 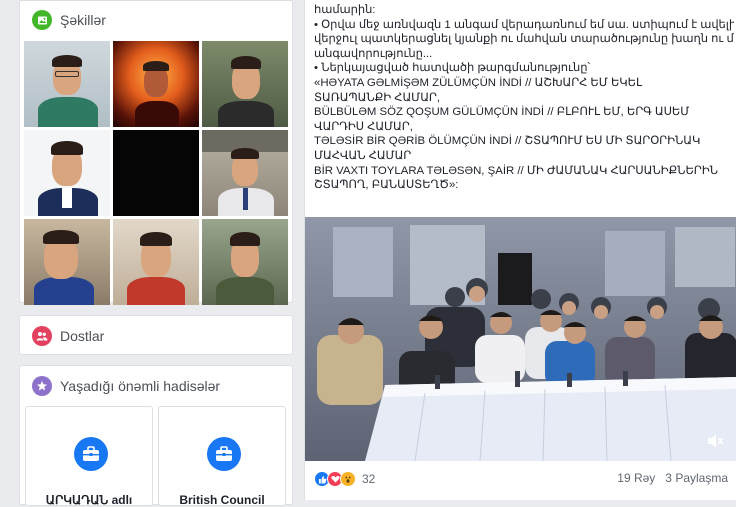 I want to click on post-text-line: ՇՏԱՊՈՂ, ԲԱՆԱՍՏԵՂԾ»:, so click(x=386, y=185).